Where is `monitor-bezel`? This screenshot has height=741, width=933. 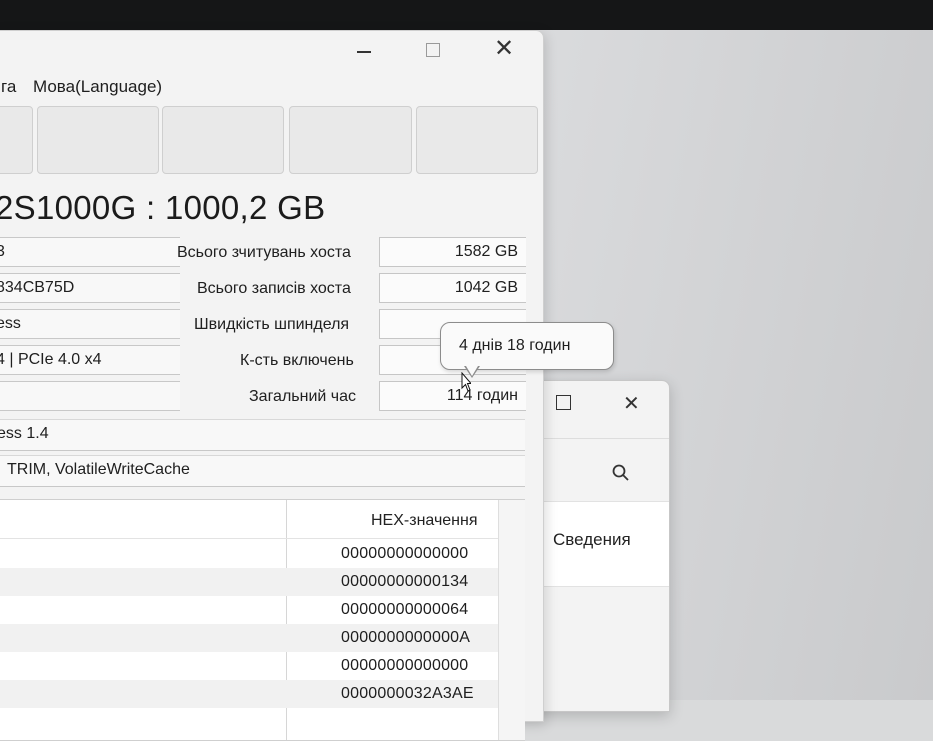 monitor-bezel is located at coordinates (466, 15).